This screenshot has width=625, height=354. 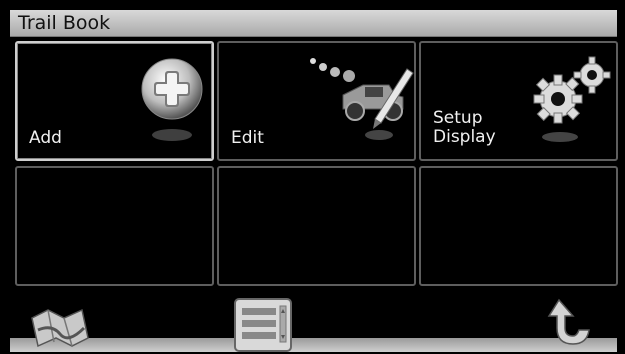 I want to click on gears-icon, so click(x=572, y=99).